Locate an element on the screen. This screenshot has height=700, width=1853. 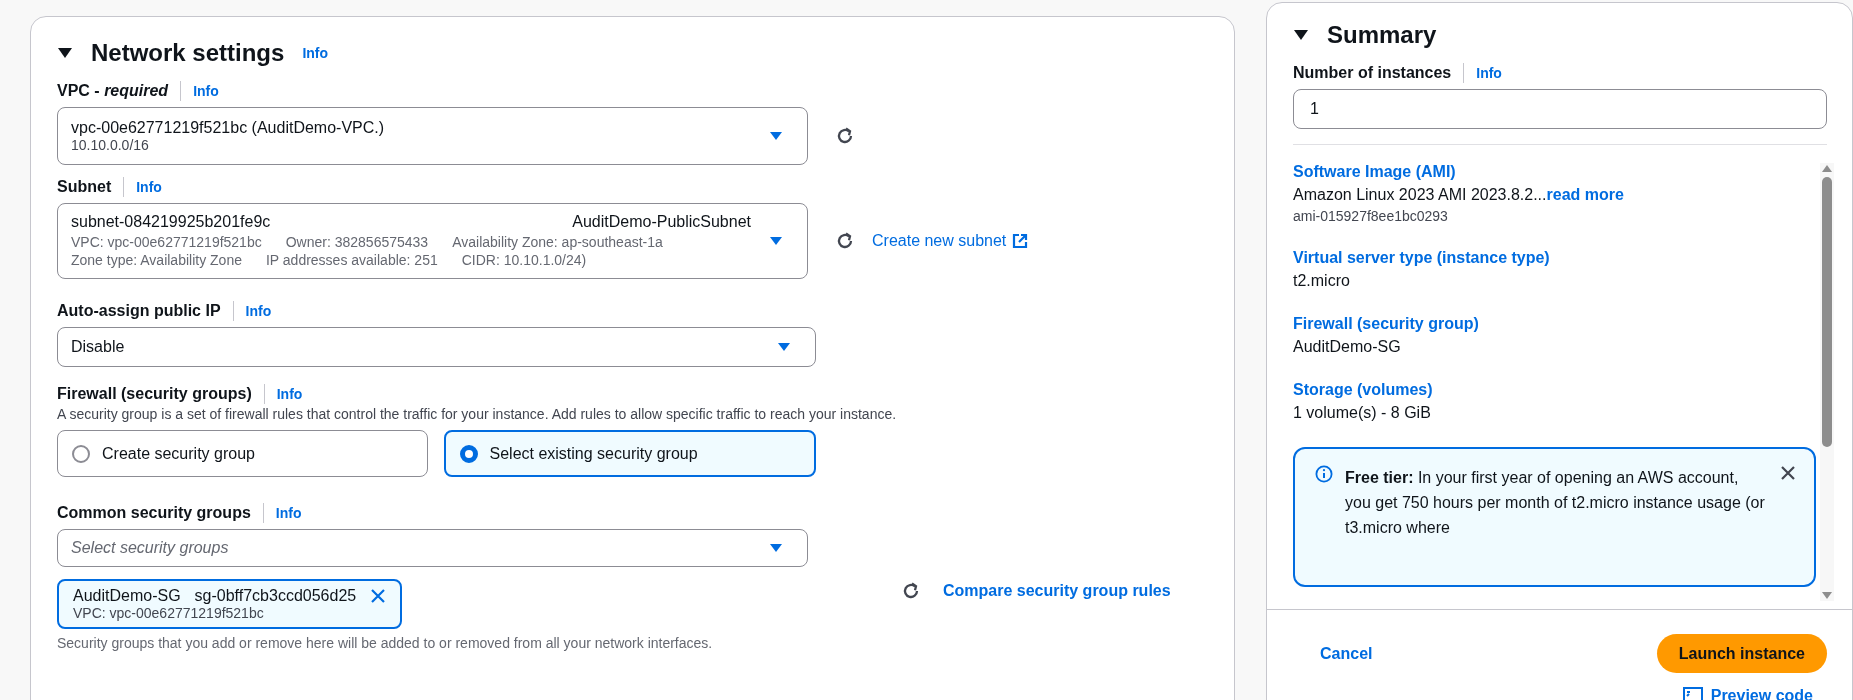
subnet-detail: Availability Zone: ap-southeast-1a is located at coordinates (557, 242).